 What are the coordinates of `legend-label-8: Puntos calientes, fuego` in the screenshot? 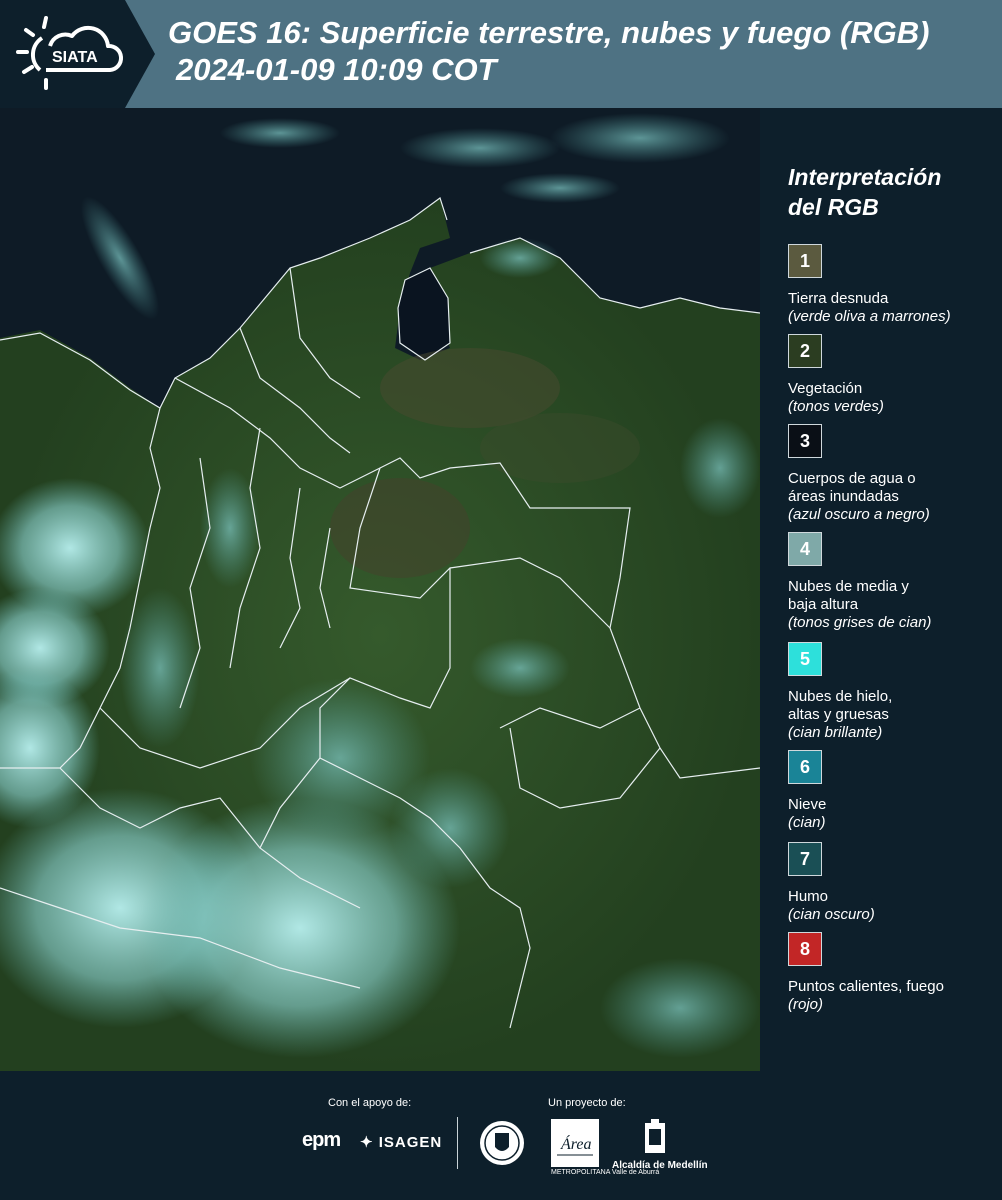 It's located at (866, 986).